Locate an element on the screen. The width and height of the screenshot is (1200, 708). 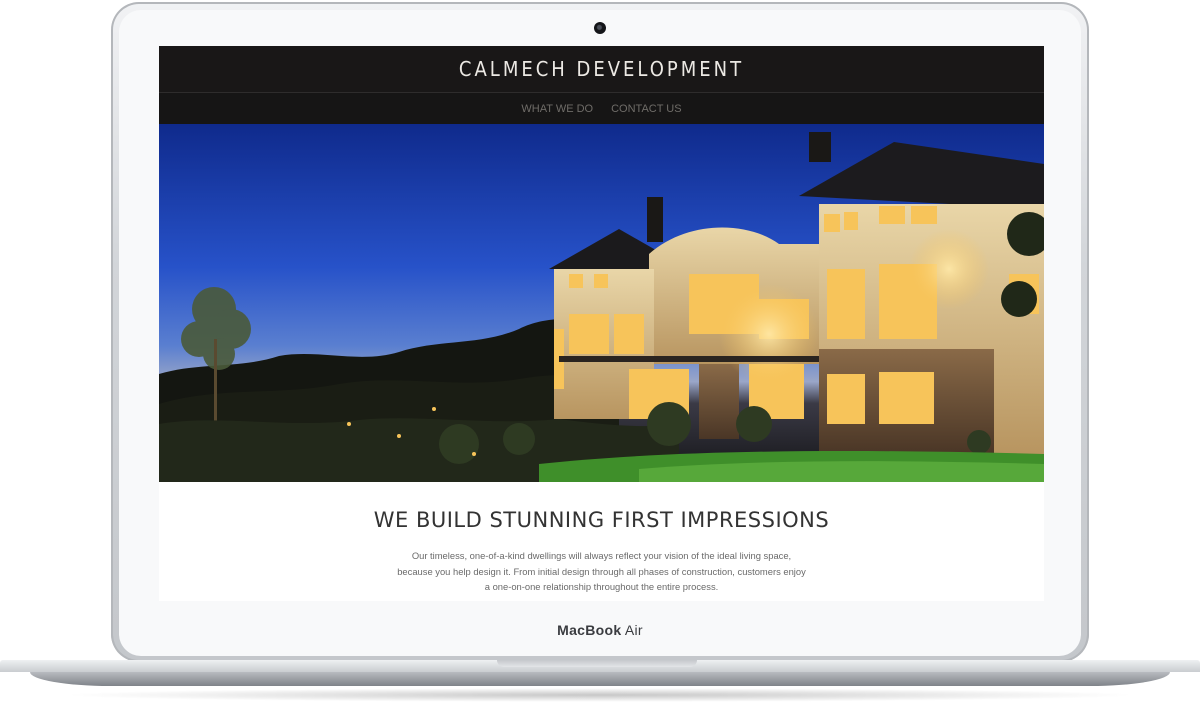
brand-light: Air is located at coordinates (633, 630).